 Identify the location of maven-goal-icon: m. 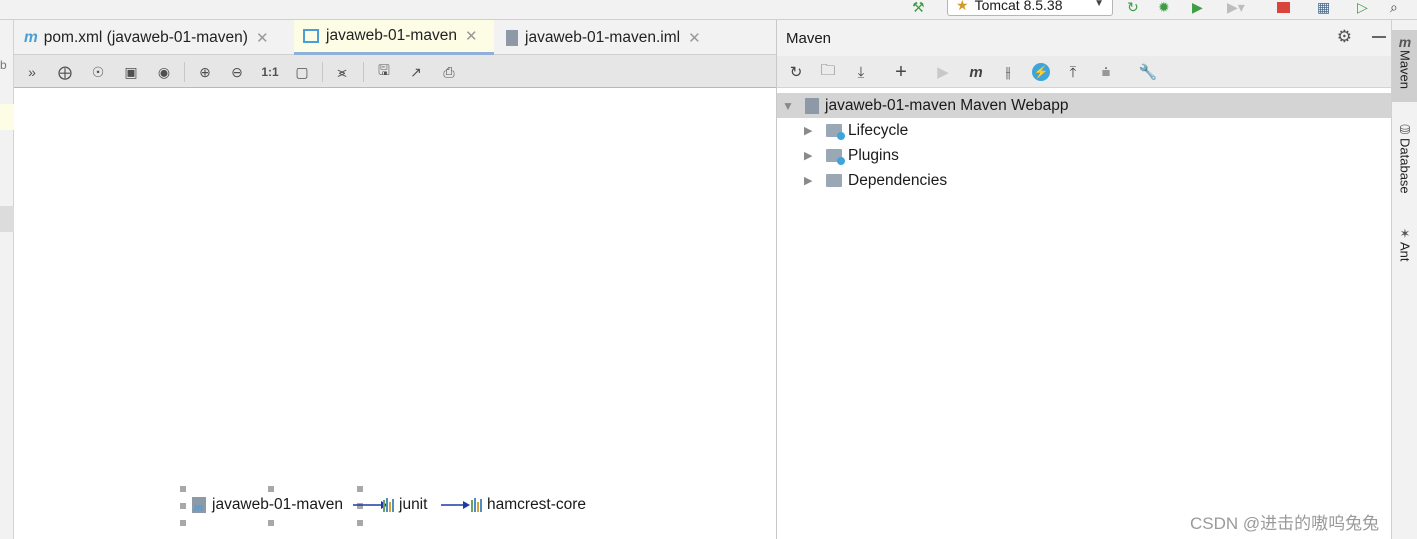
(976, 72).